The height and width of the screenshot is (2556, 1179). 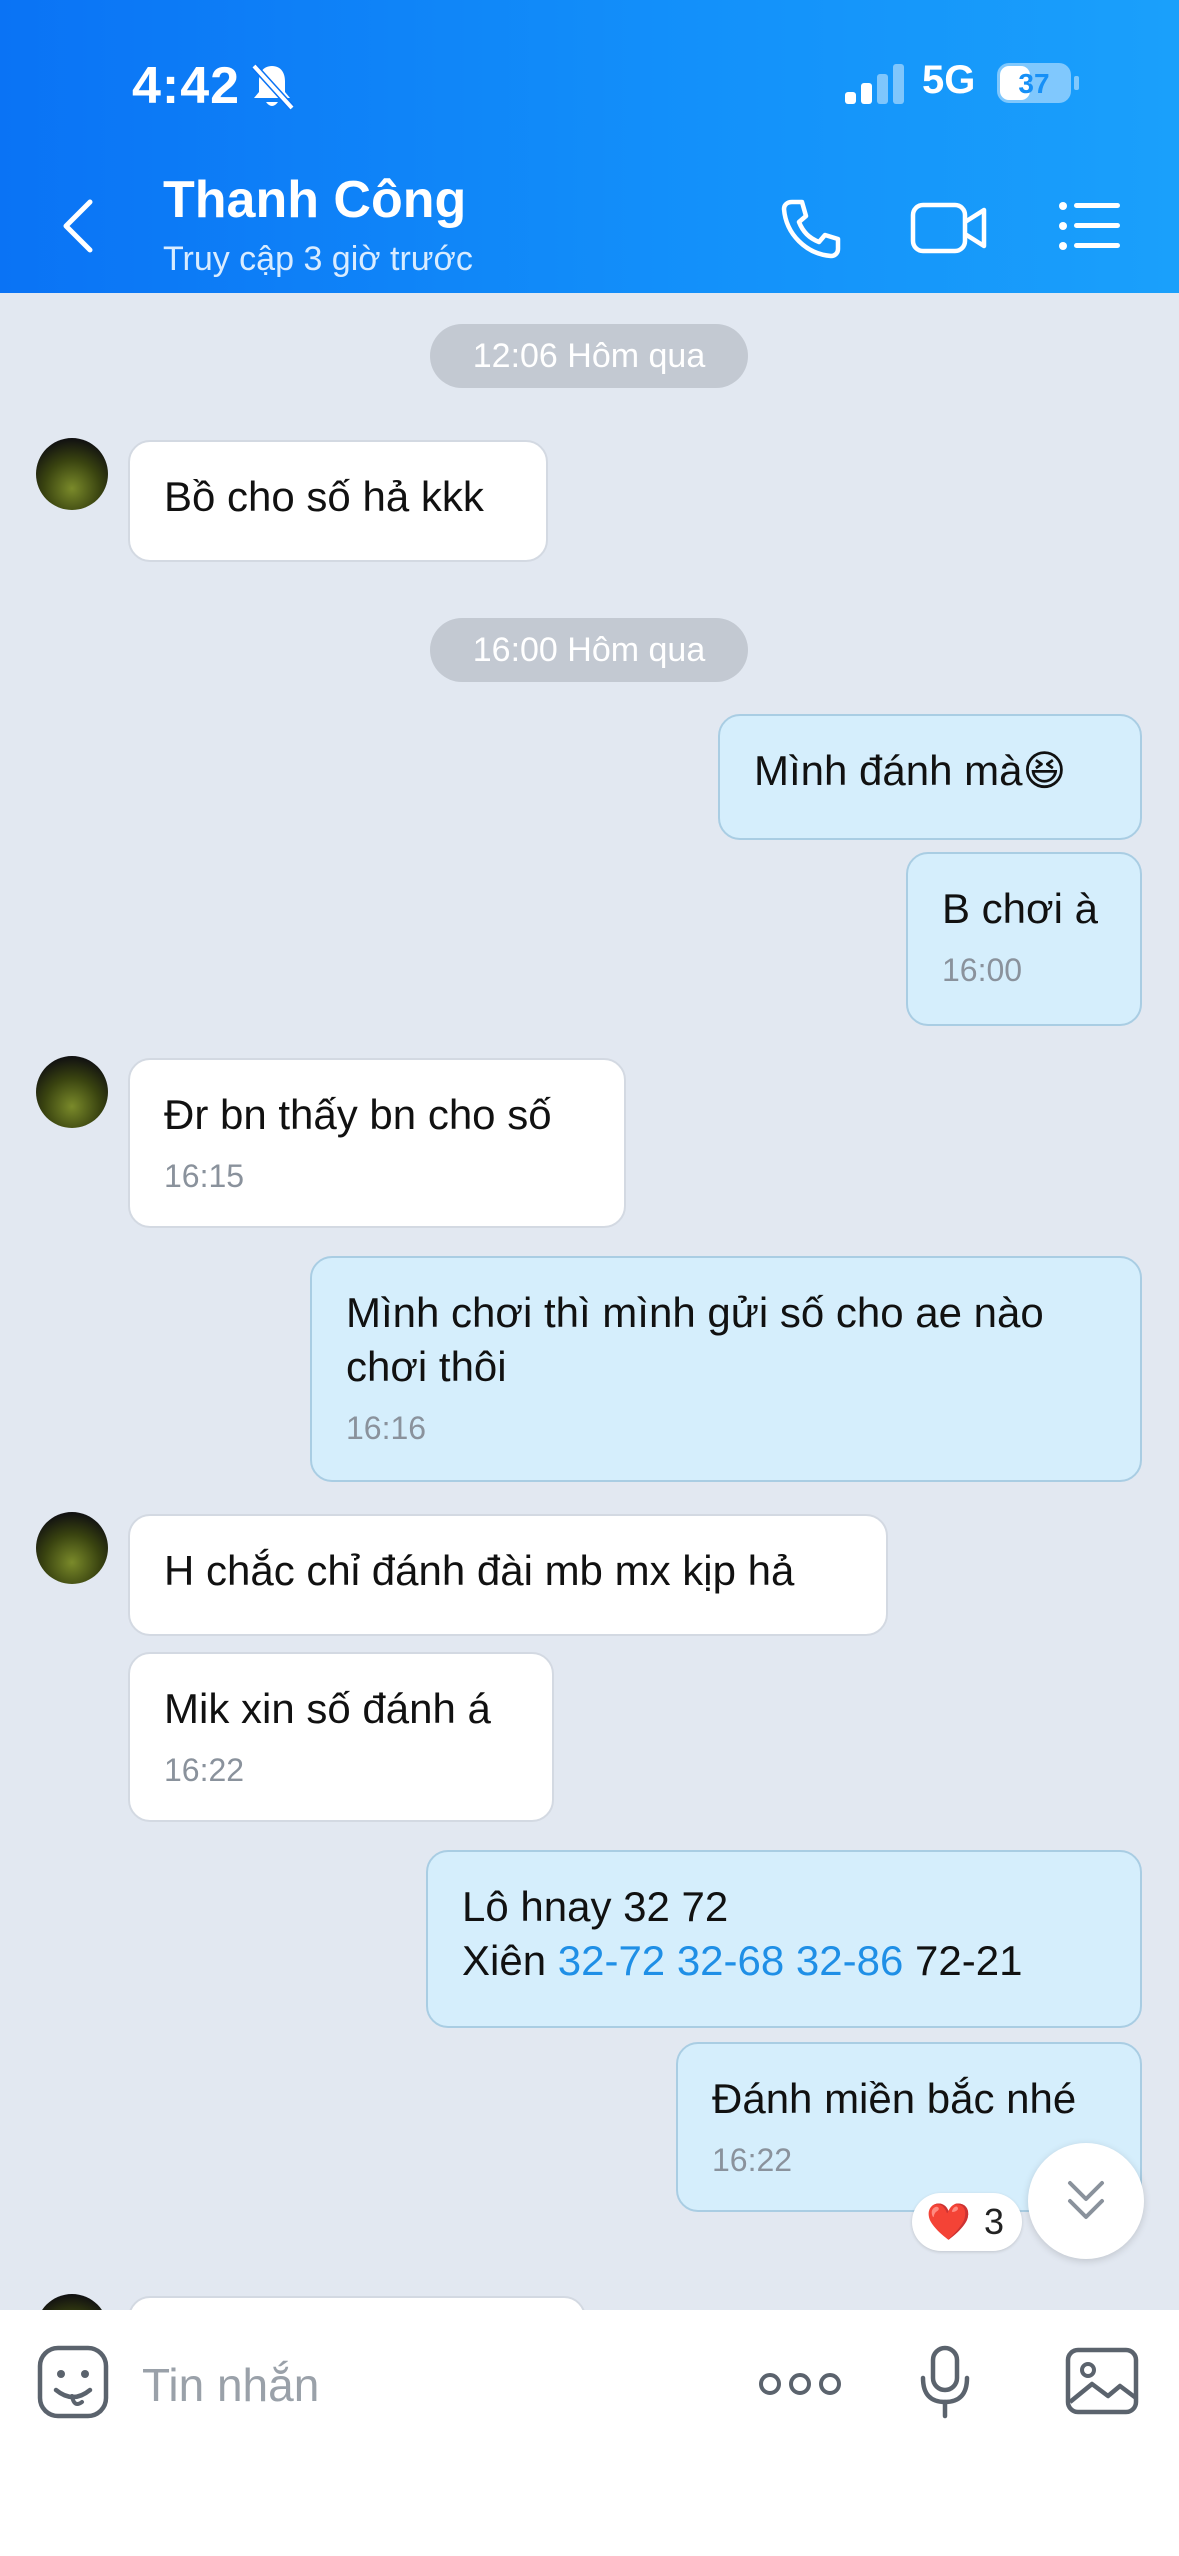 What do you see at coordinates (982, 970) in the screenshot?
I see `message-time: 16:00` at bounding box center [982, 970].